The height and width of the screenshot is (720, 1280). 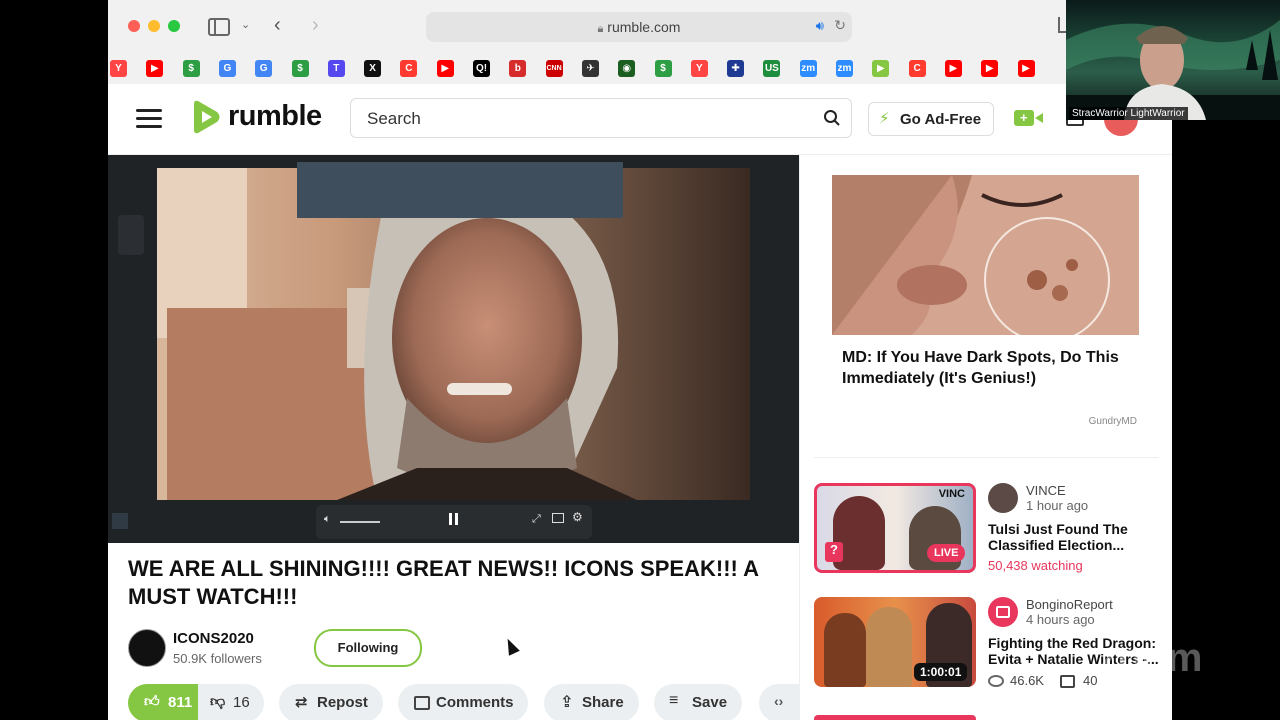 I want to click on video-overlay-banner, so click(x=460, y=190).